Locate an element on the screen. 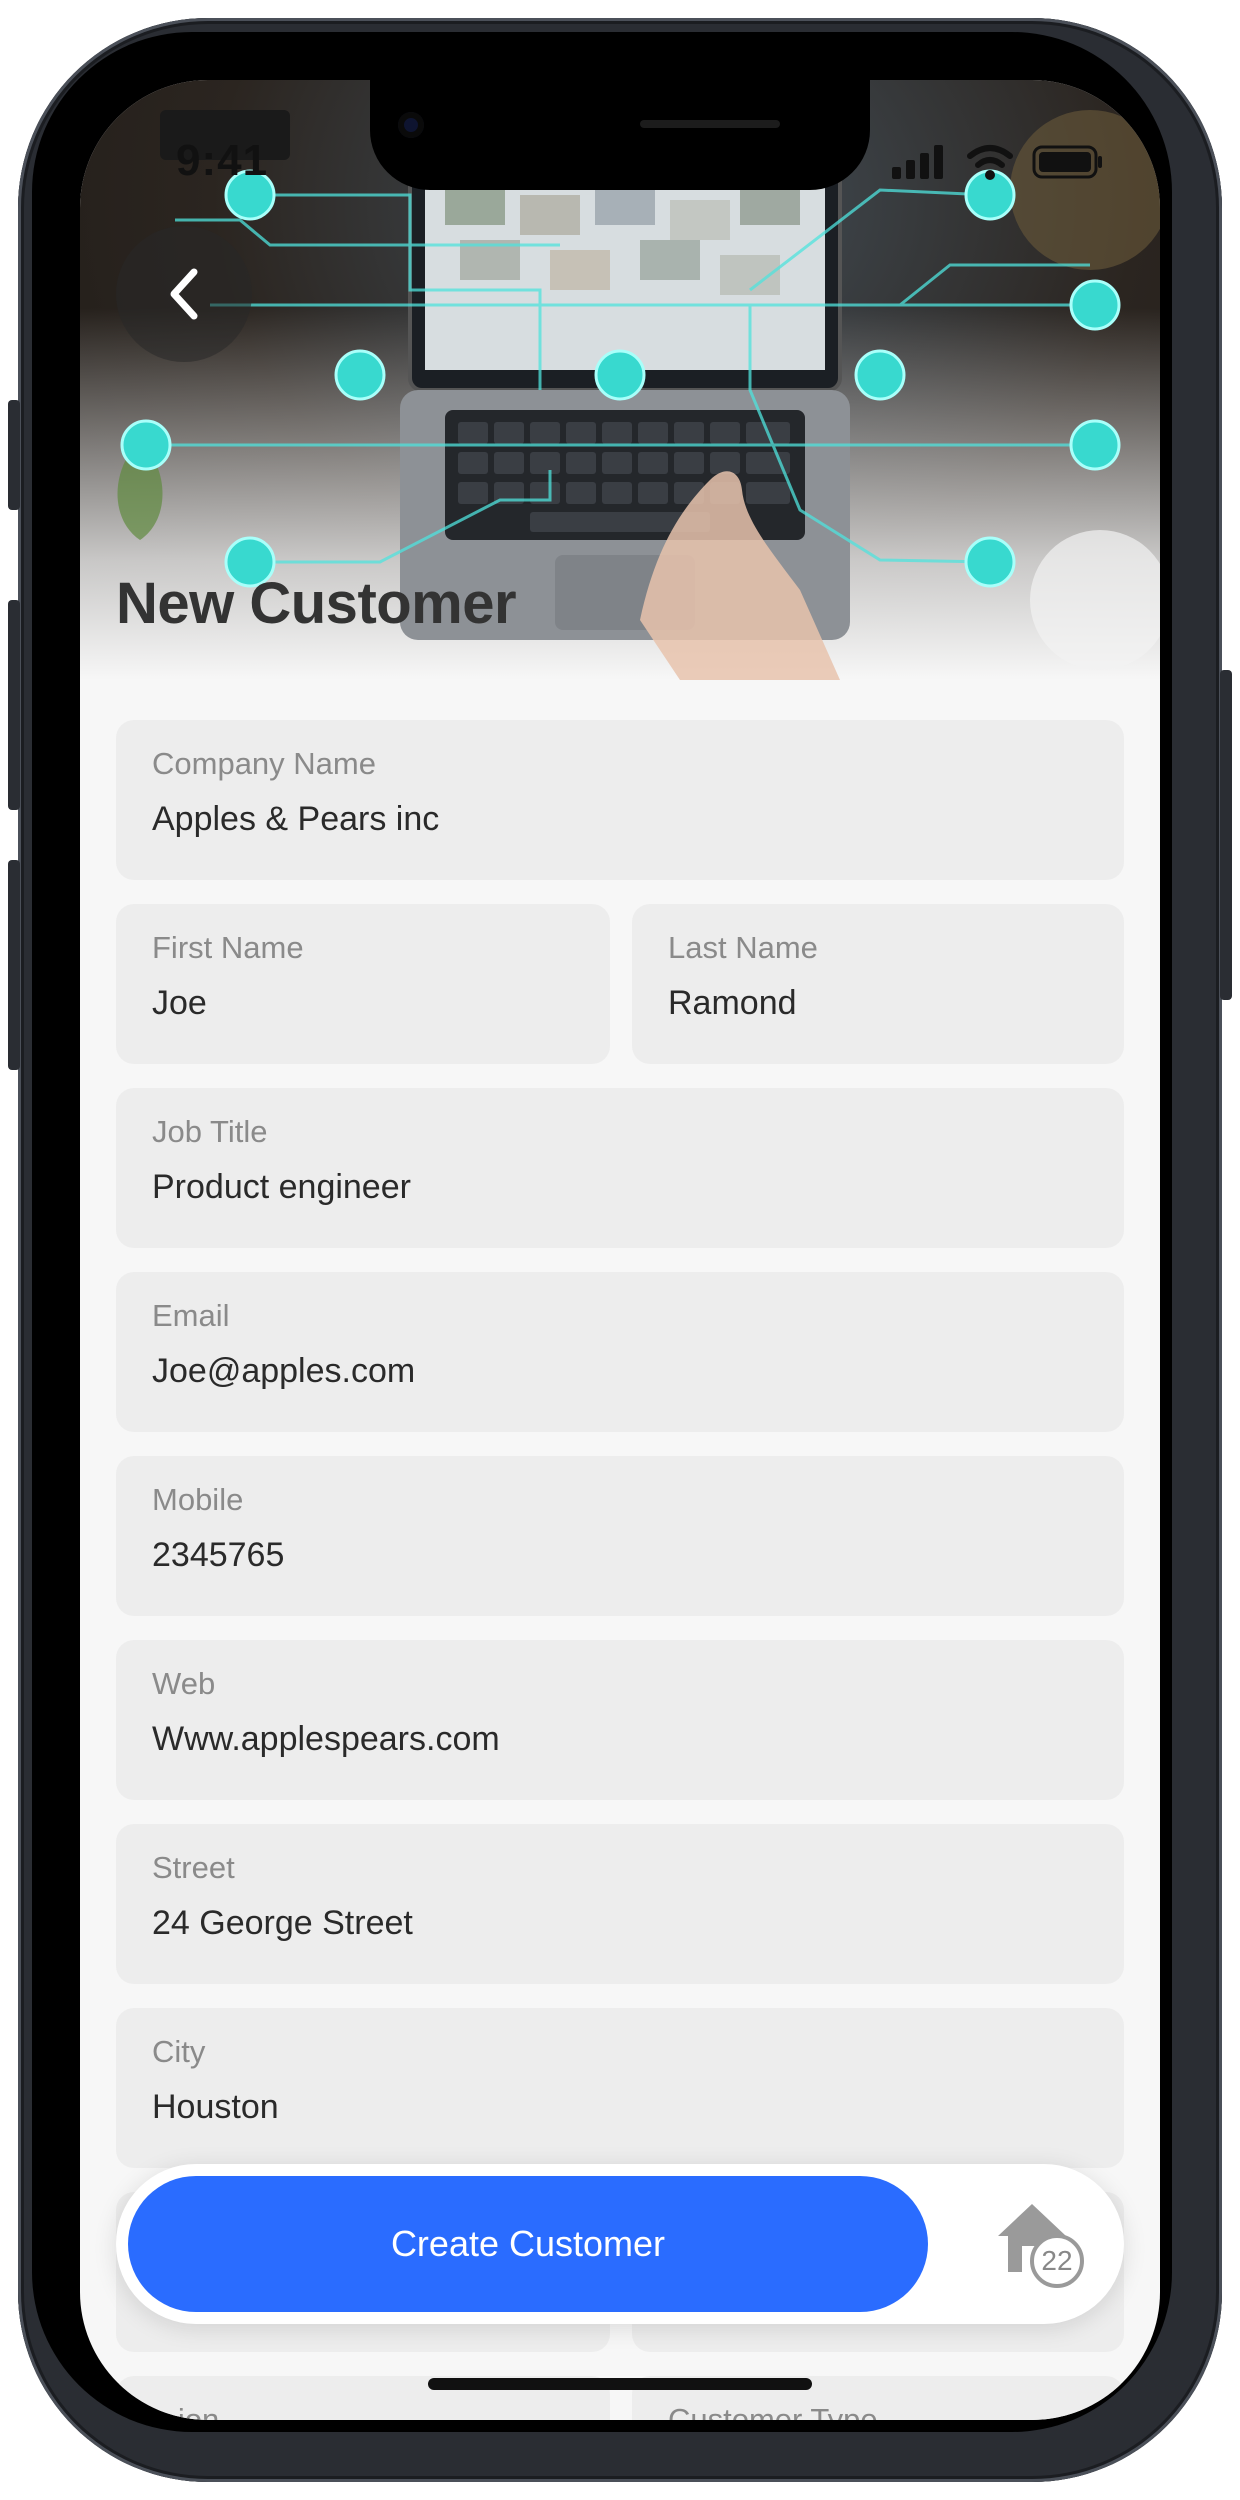 Image resolution: width=1240 pixels, height=2500 pixels. city-value: Houston is located at coordinates (215, 2107).